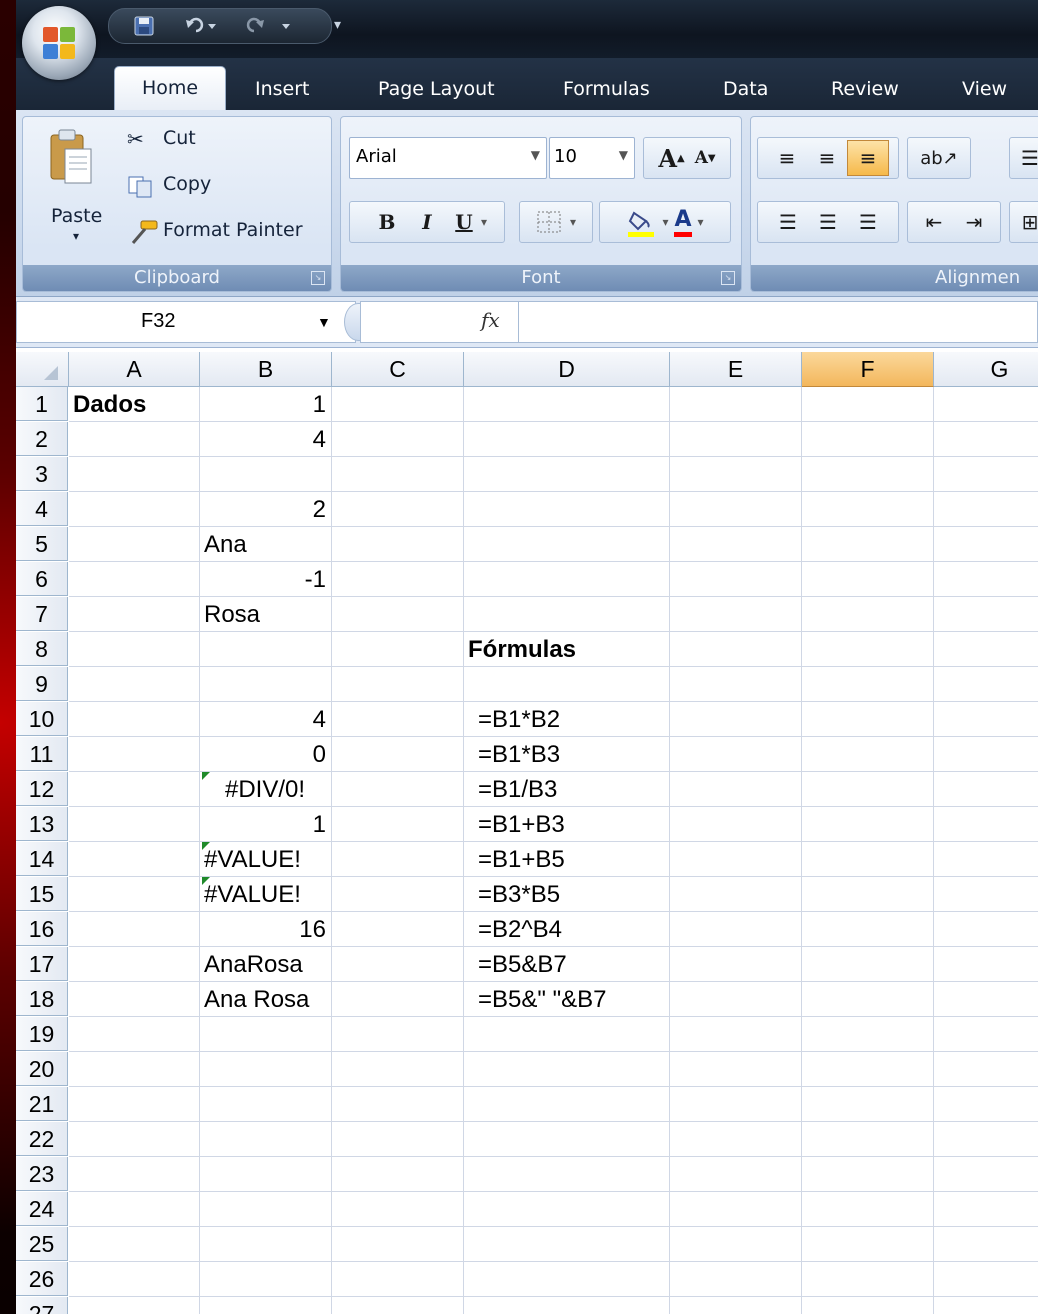  Describe the element at coordinates (186, 322) in the screenshot. I see `name-box: F32 ▼` at that location.